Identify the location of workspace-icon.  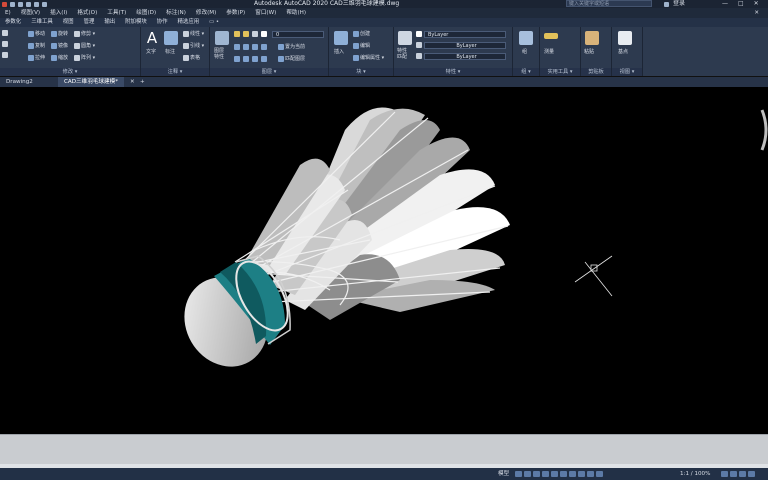
(724, 474).